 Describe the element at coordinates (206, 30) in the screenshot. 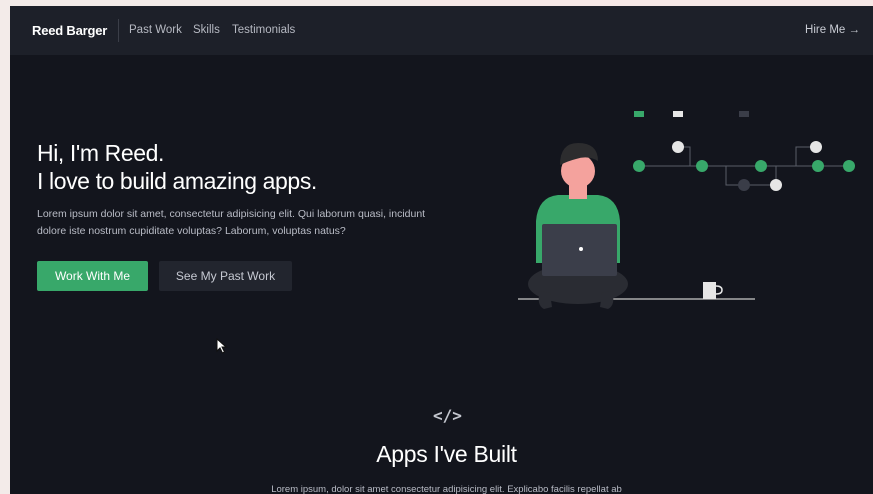

I see `nav-link-skills: Skills` at that location.